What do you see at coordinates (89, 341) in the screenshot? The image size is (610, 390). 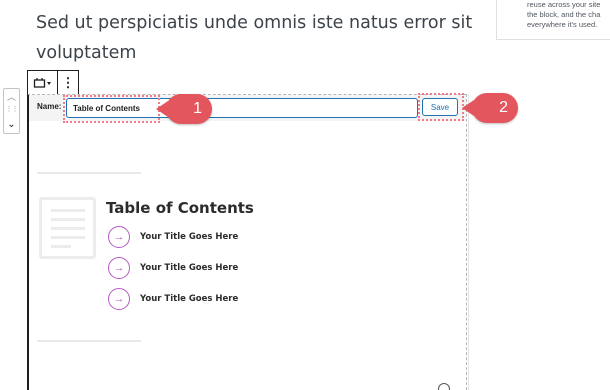 I see `separator-bottom` at bounding box center [89, 341].